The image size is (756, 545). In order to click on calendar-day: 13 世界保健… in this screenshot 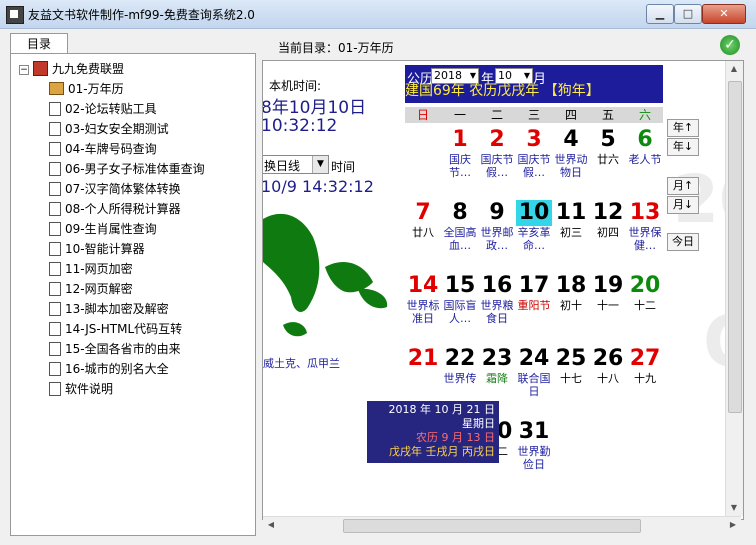, I will do `click(645, 226)`.